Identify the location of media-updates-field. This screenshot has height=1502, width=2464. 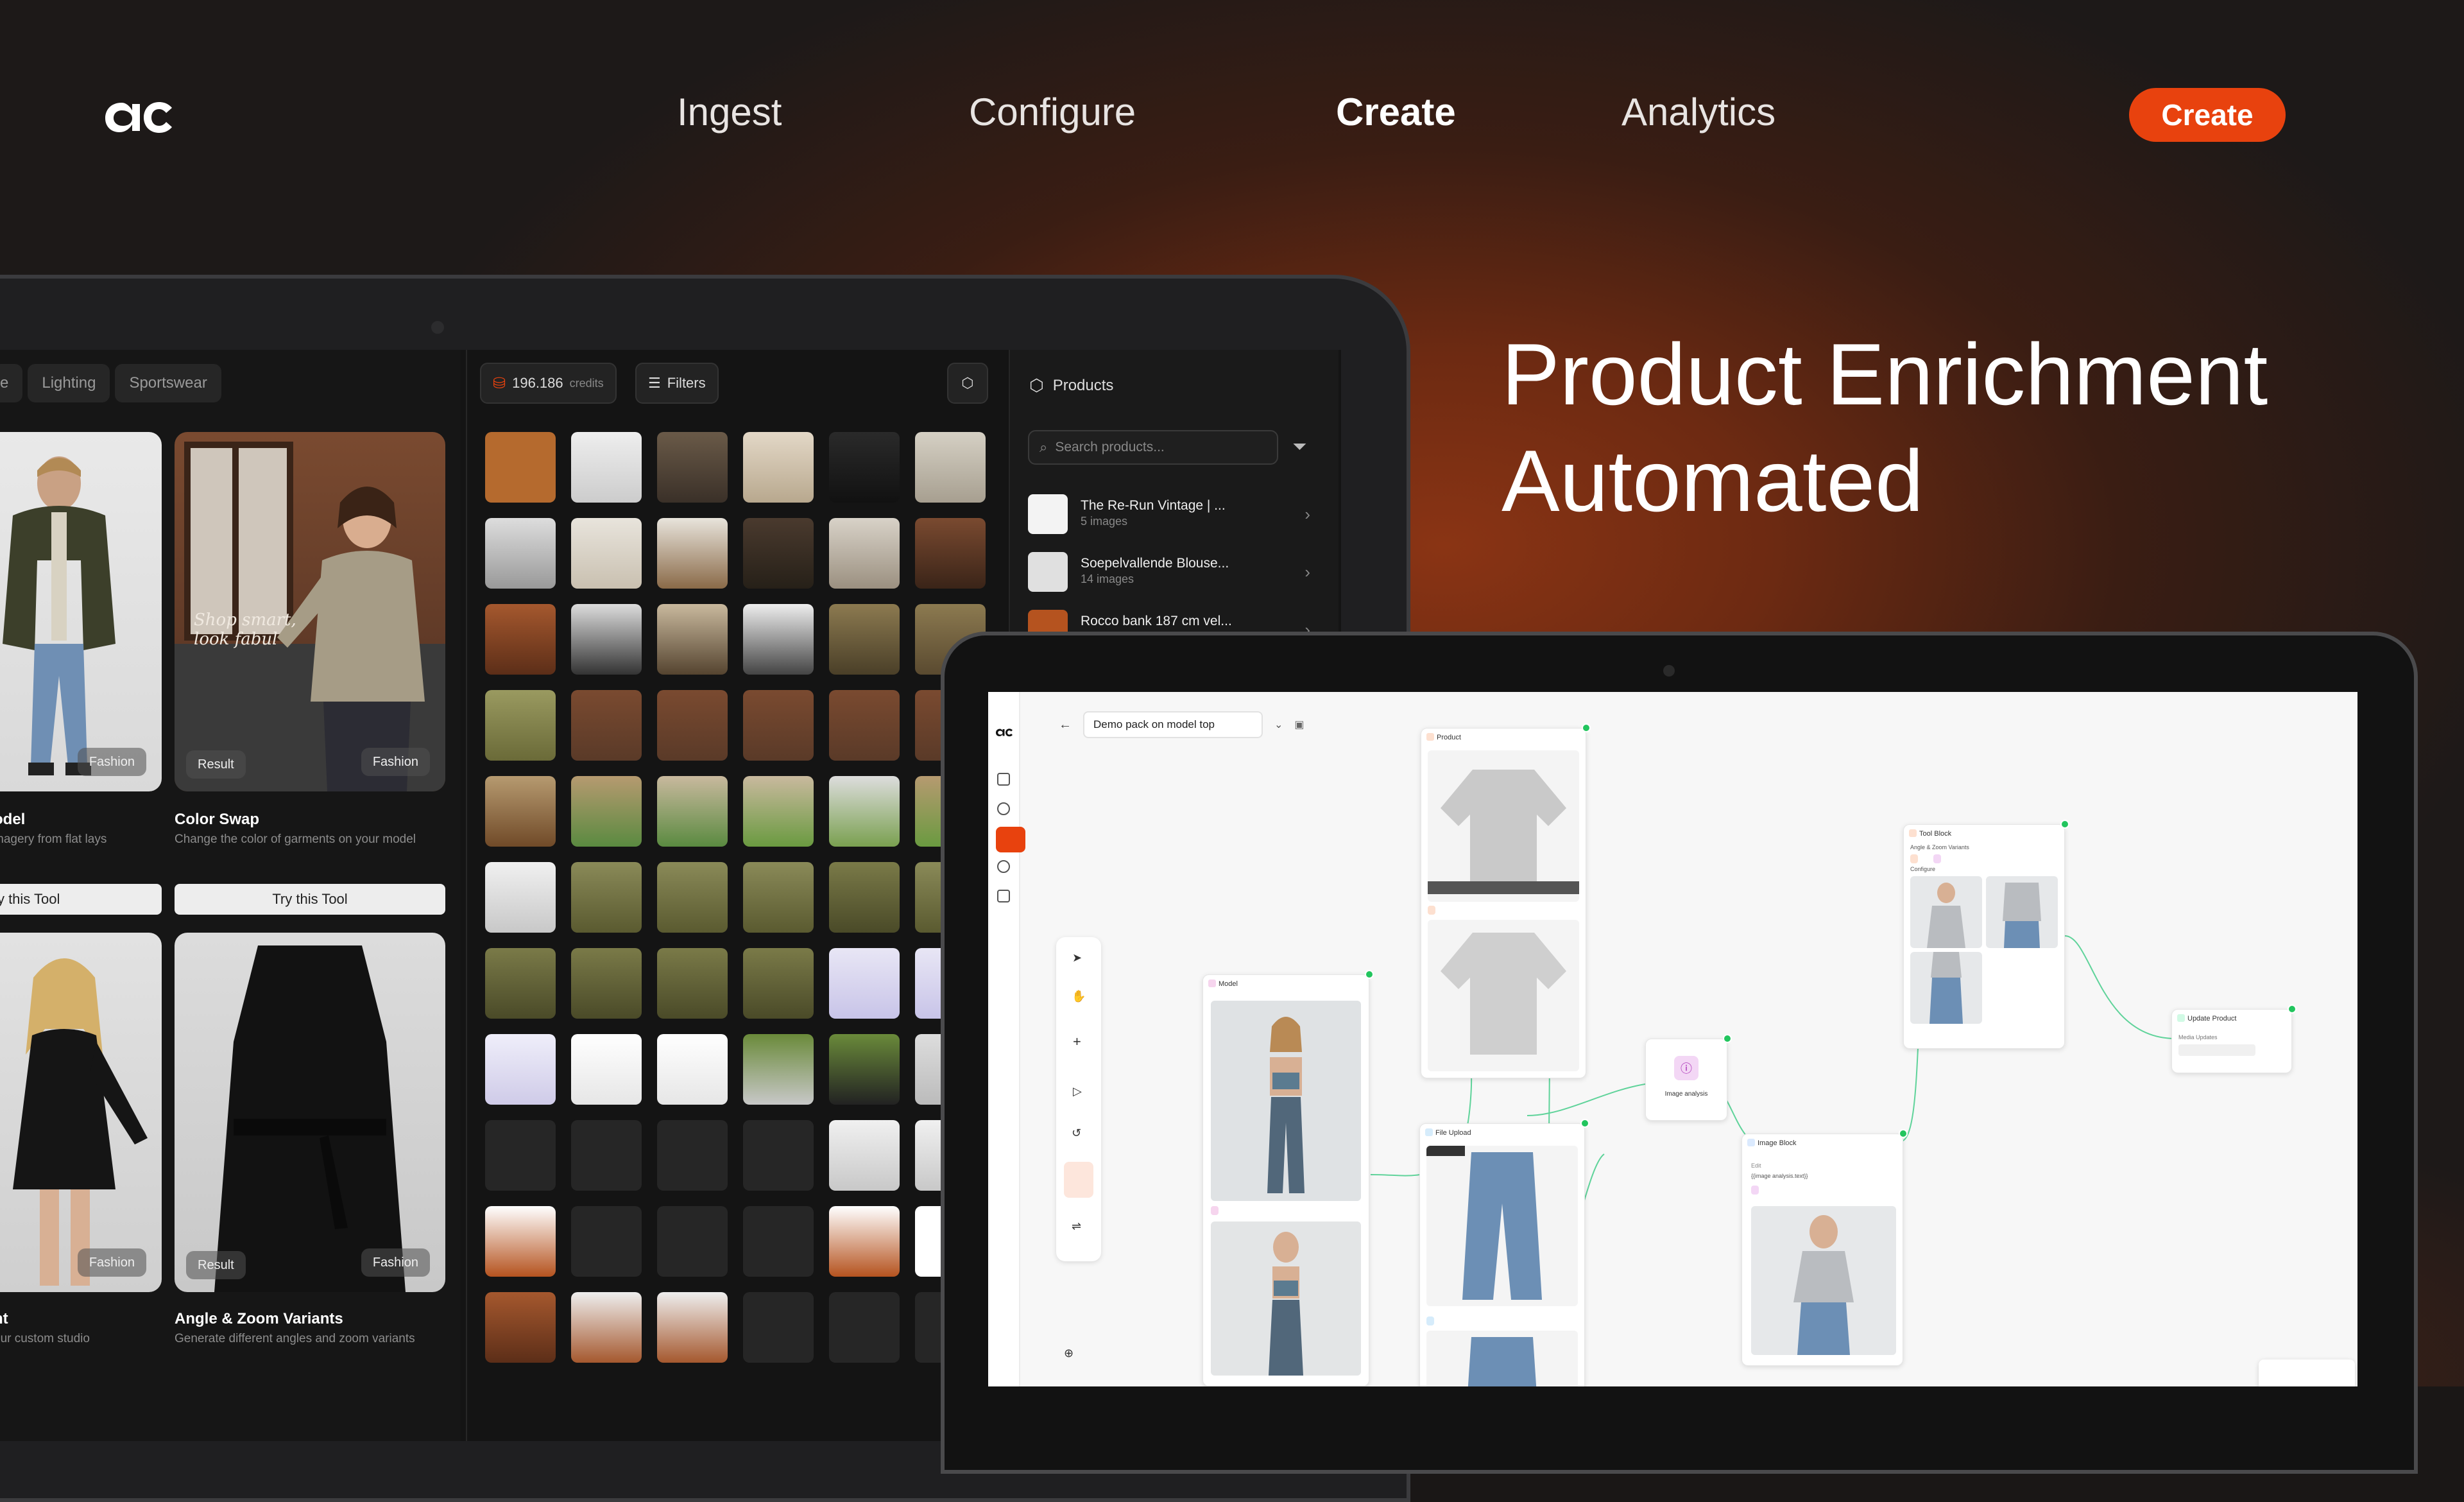
(2217, 1050).